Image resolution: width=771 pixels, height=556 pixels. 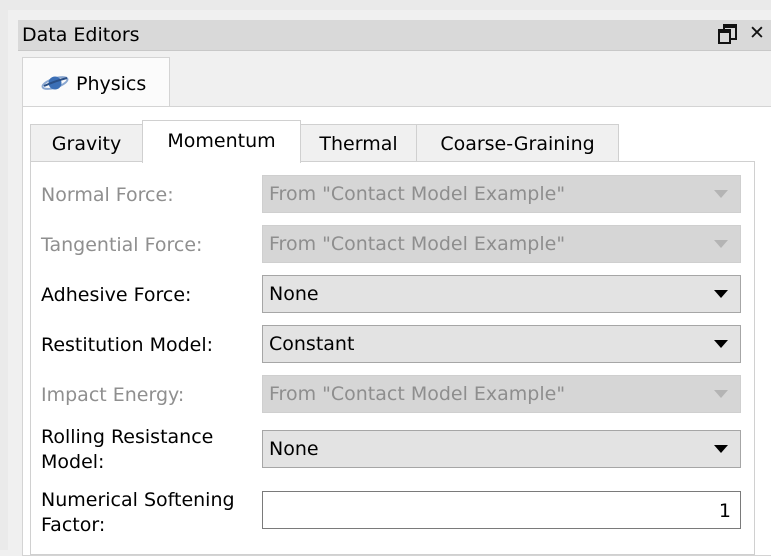 I want to click on numerical-softening-input: 1, so click(x=501, y=510).